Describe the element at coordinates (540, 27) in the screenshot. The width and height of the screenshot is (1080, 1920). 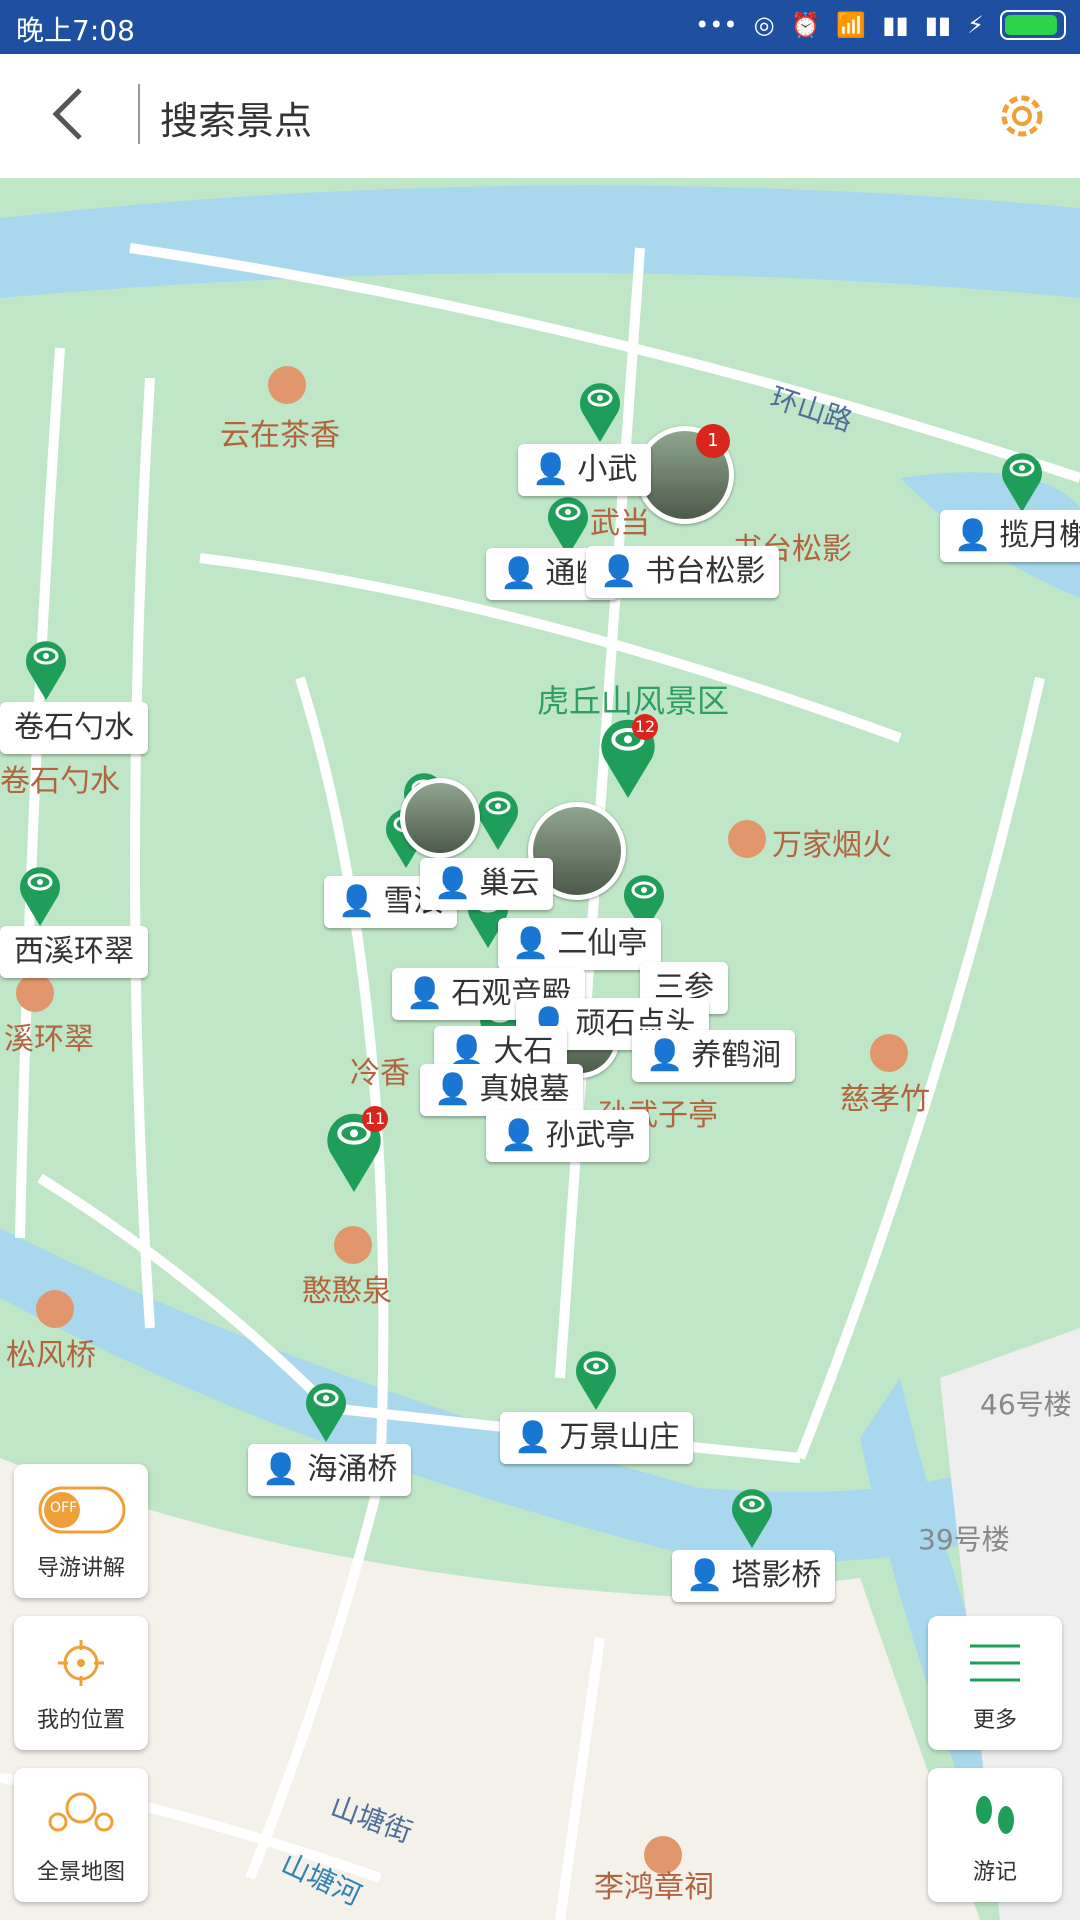
I see `status-bar: 晚上7:08 ••• ◎ ⏰ 📶 ▮▮ ▮▮ ⚡` at that location.